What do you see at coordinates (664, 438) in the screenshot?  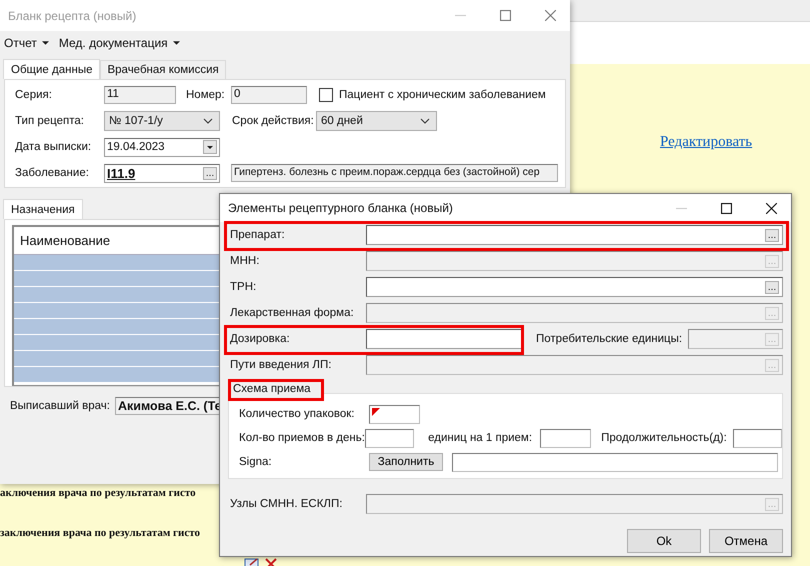 I see `field-label: Продолжительность(д):` at bounding box center [664, 438].